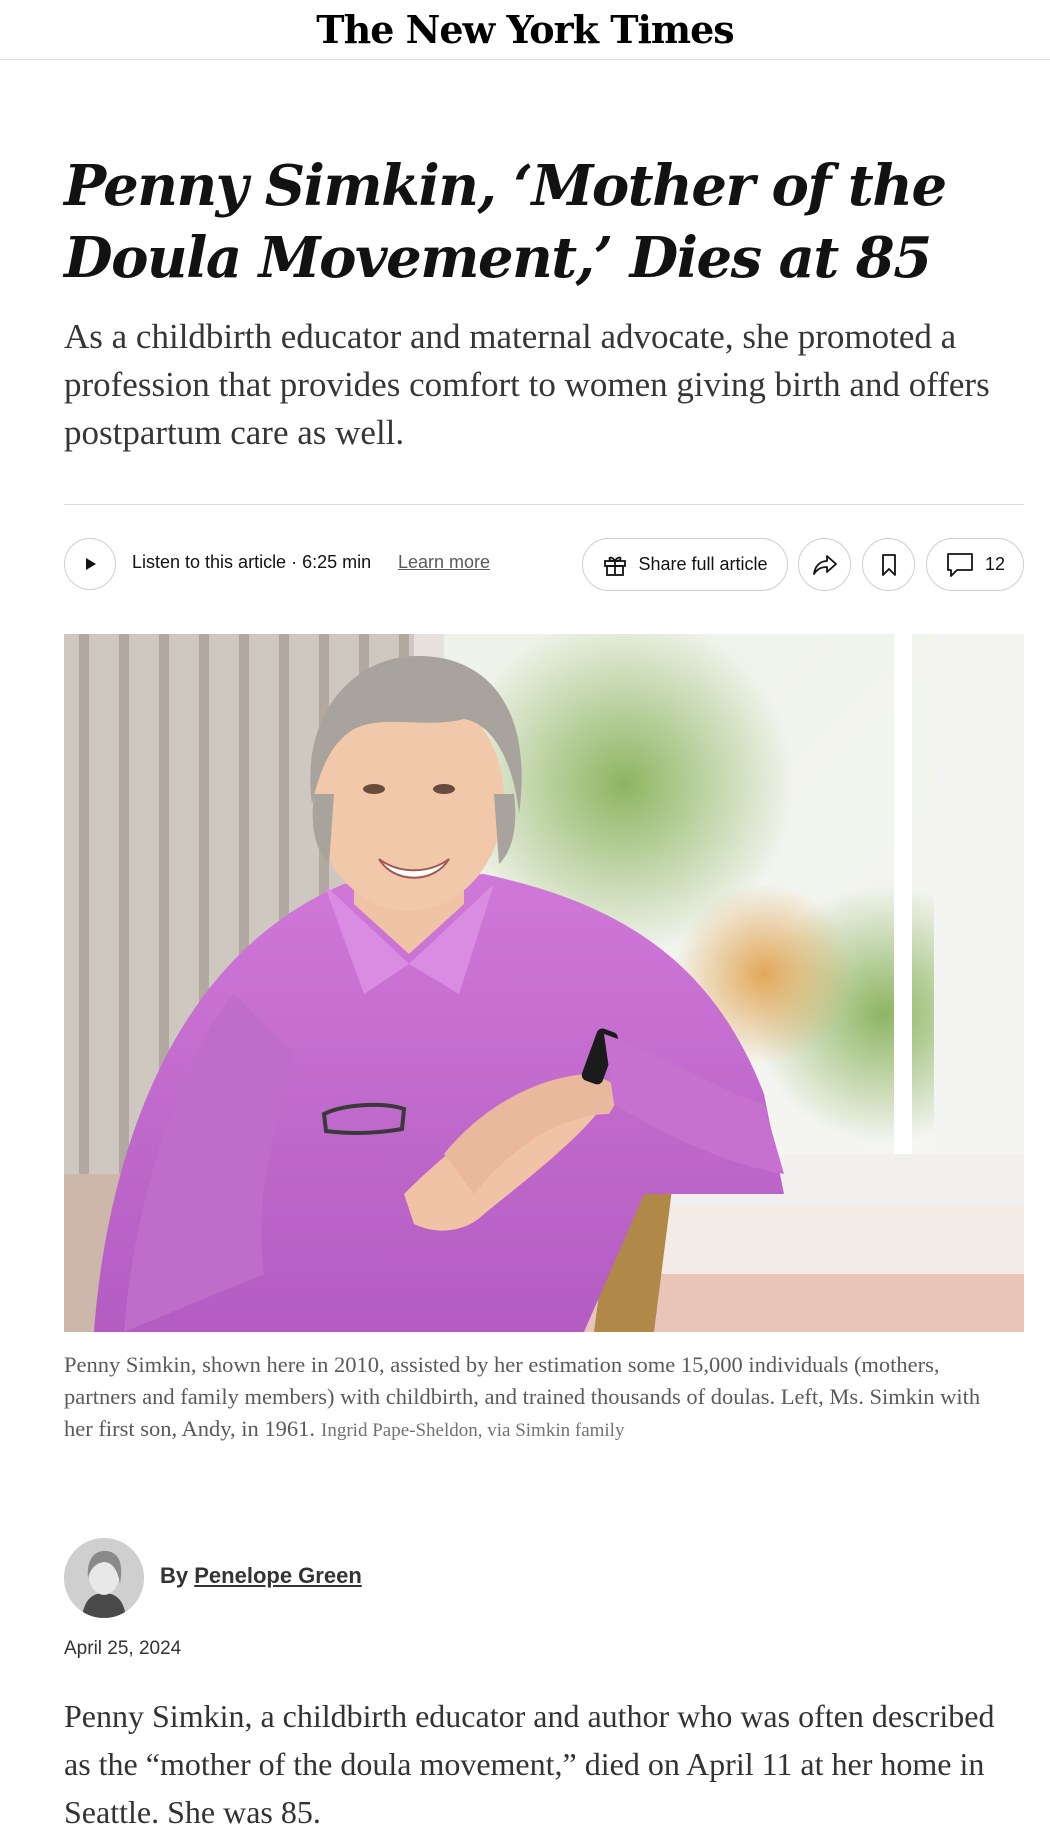 Image resolution: width=1050 pixels, height=1838 pixels. Describe the element at coordinates (615, 566) in the screenshot. I see `gift-icon` at that location.